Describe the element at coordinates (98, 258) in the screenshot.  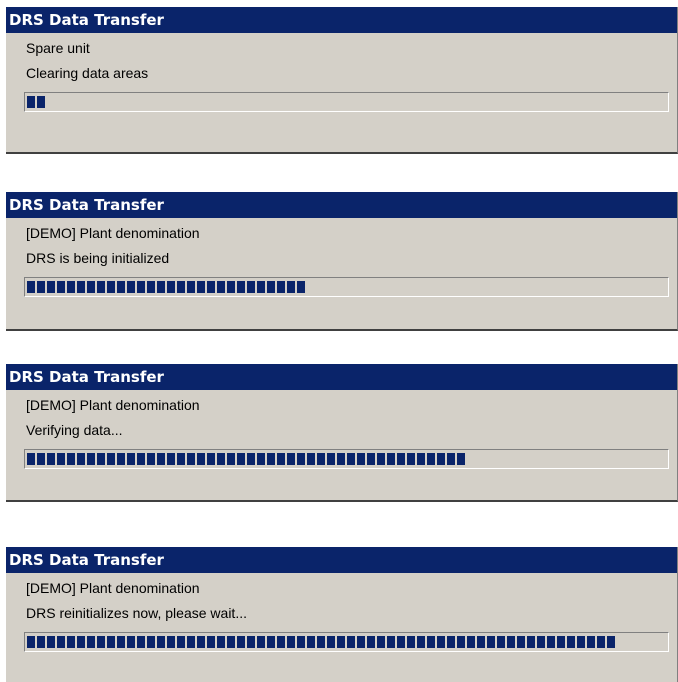
I see `status-text: DRS is being initialized` at that location.